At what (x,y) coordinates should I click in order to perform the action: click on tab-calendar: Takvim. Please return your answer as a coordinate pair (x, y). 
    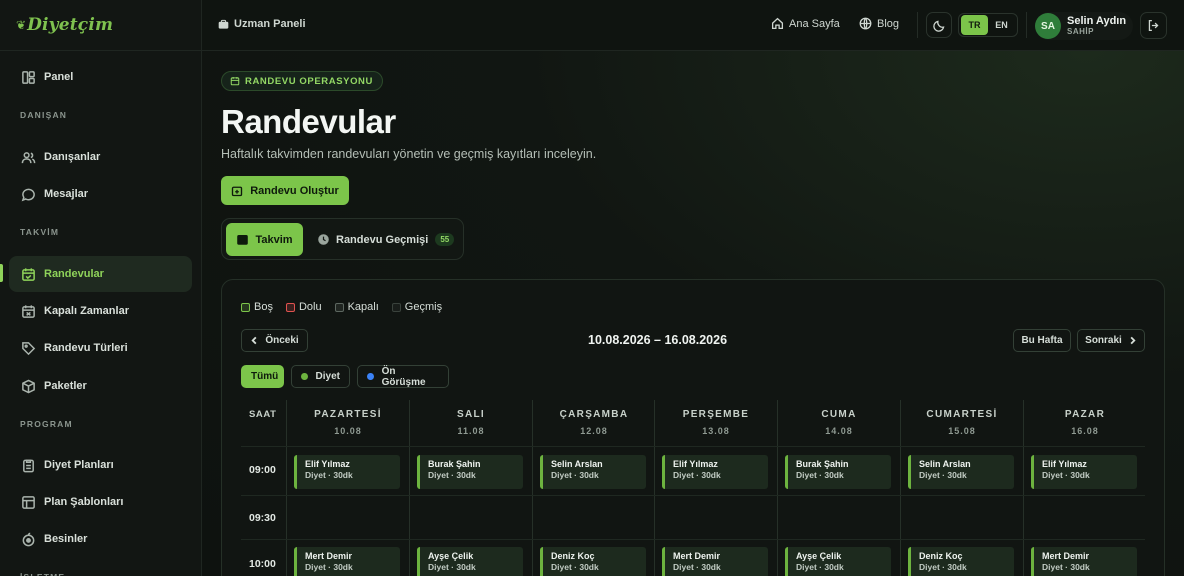
    Looking at the image, I should click on (264, 239).